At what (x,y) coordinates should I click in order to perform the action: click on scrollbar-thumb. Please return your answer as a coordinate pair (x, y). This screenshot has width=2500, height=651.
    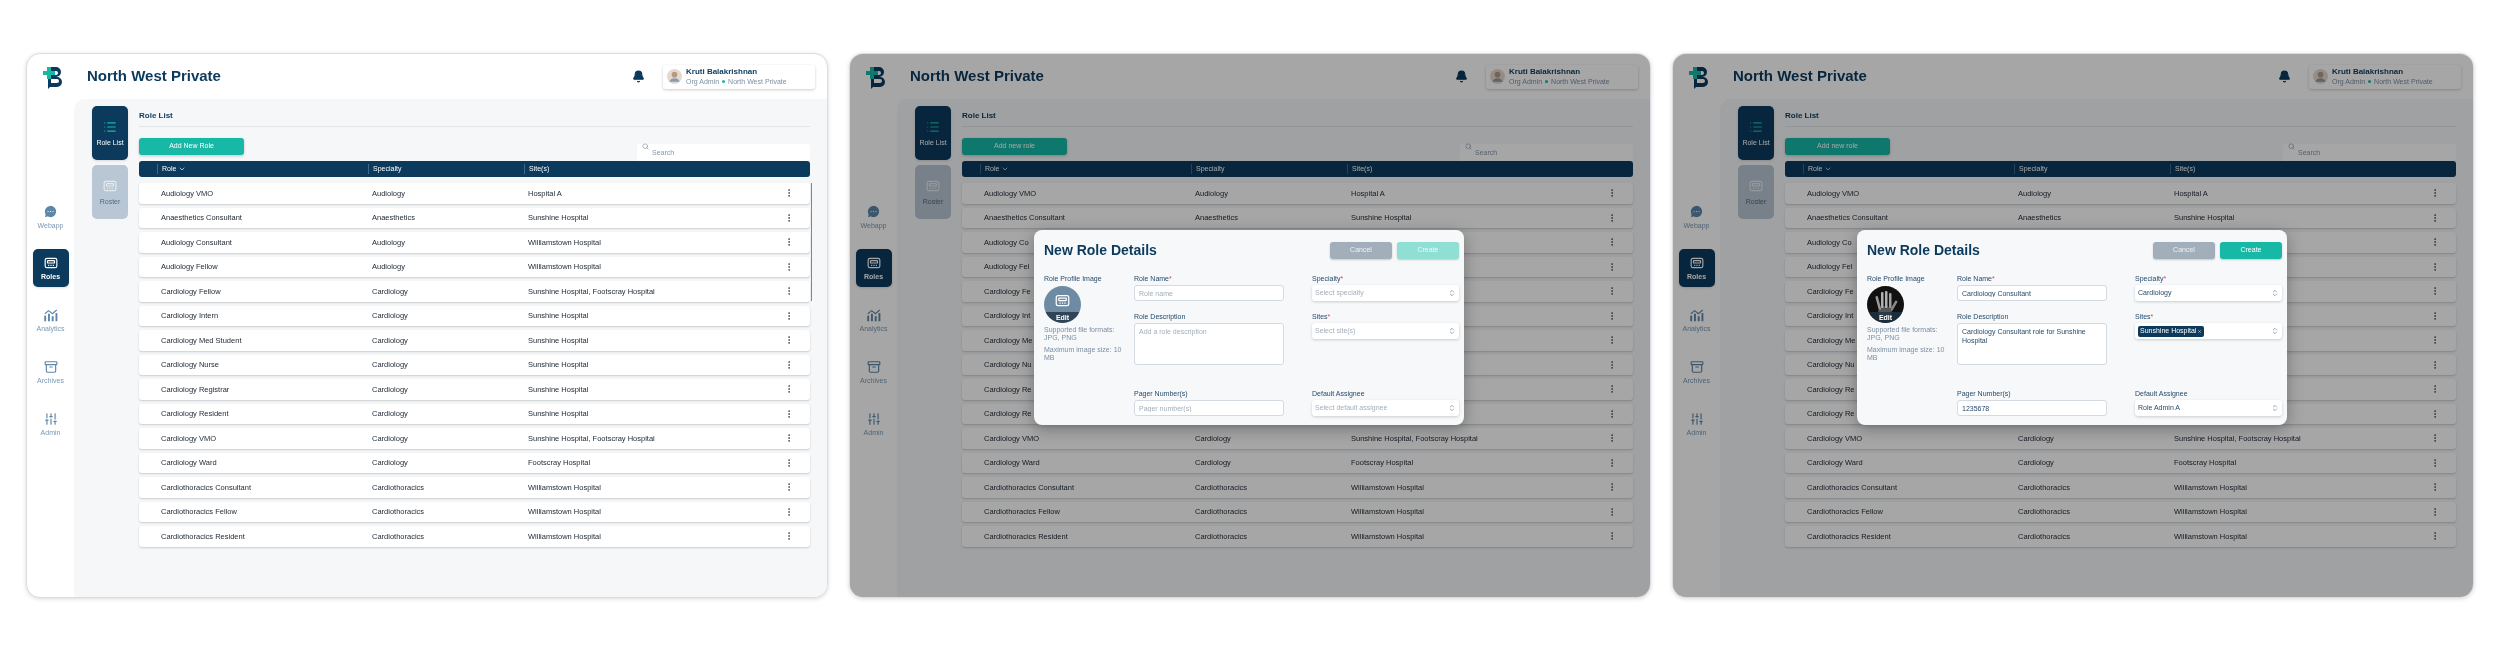
    Looking at the image, I should click on (811, 242).